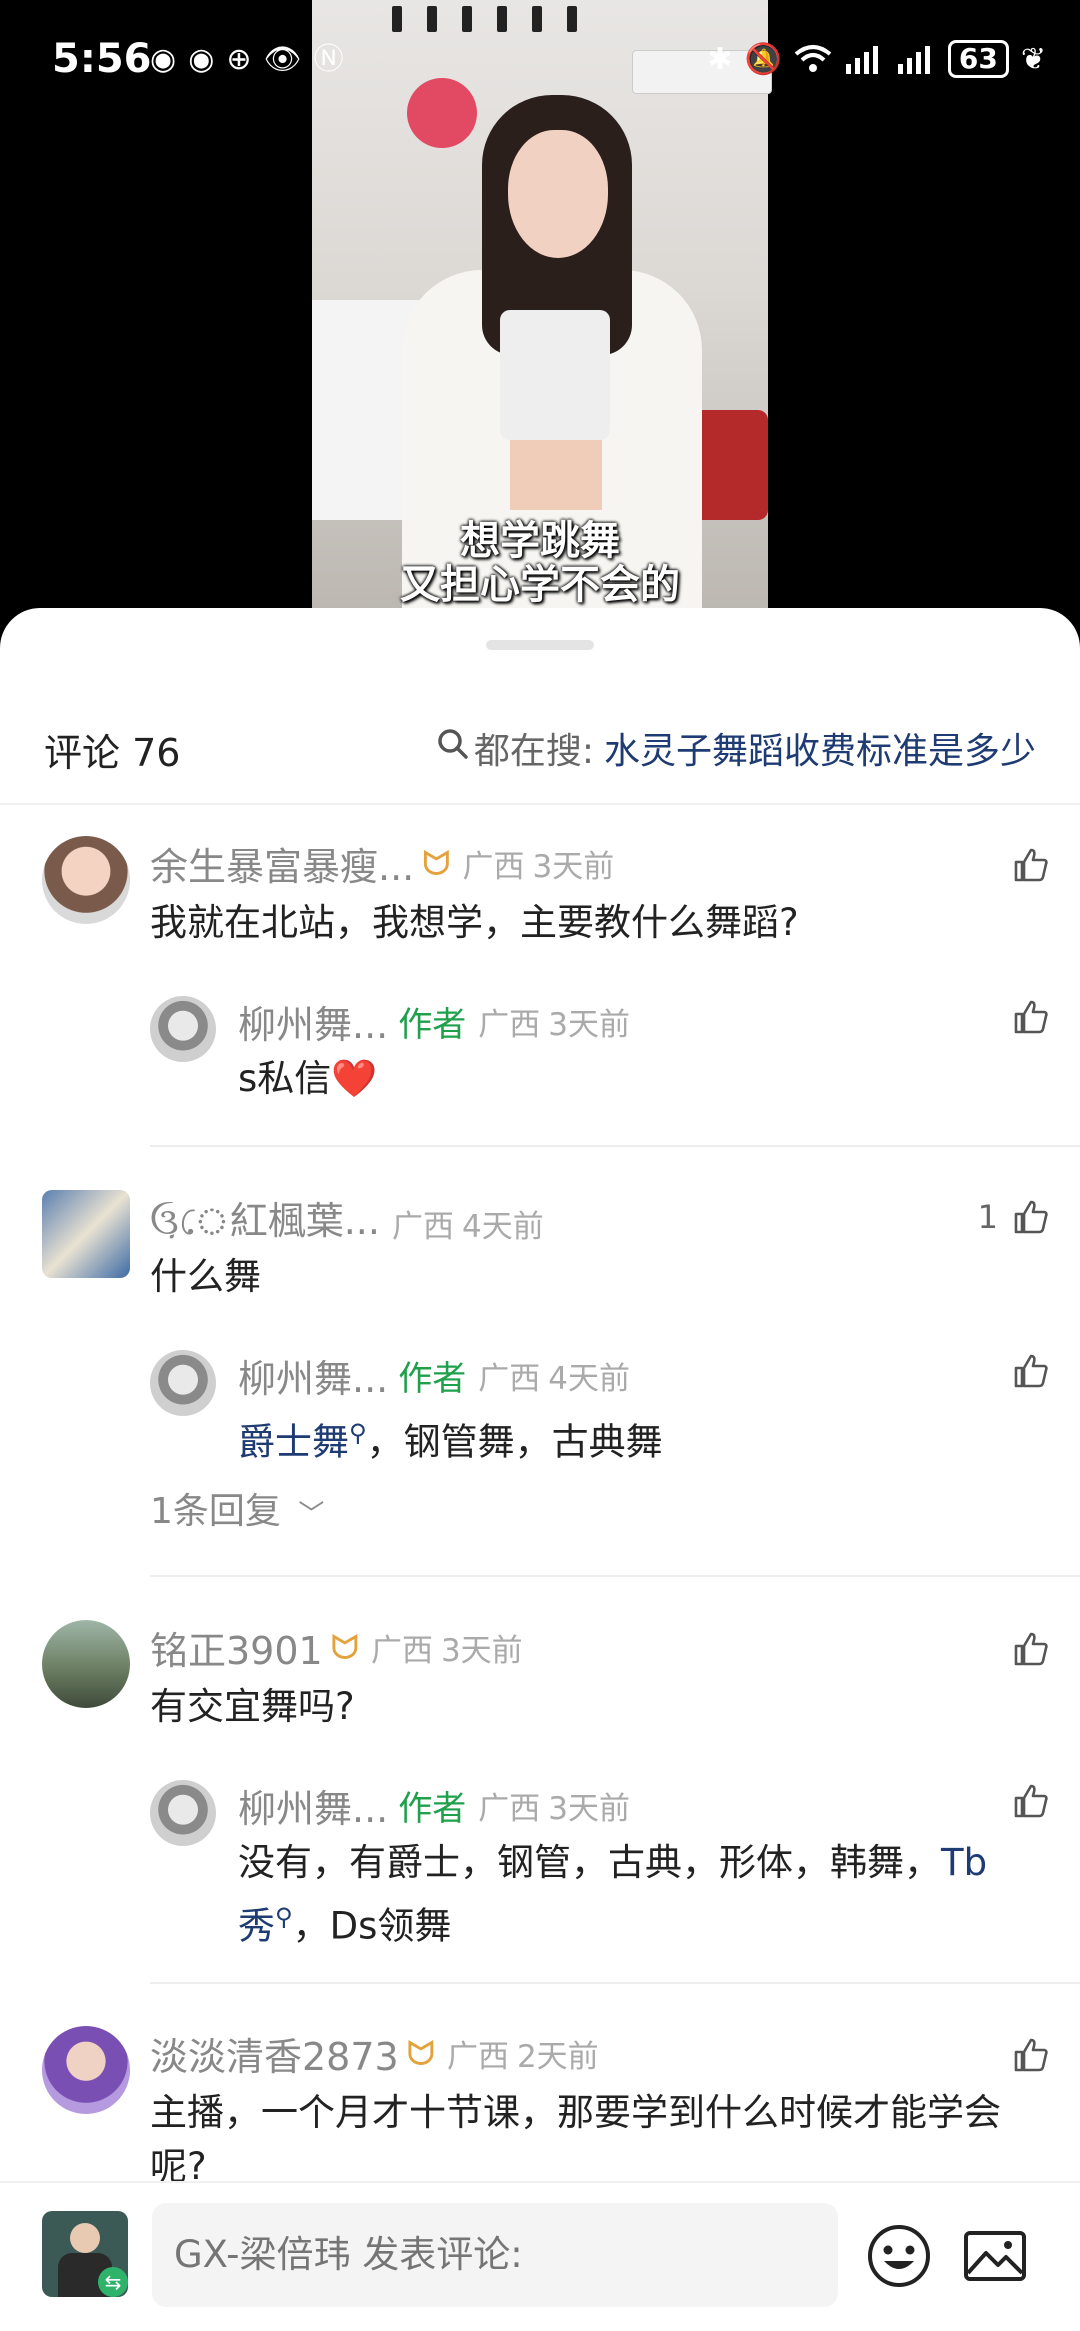 This screenshot has height=2331, width=1080. I want to click on reply-time: 4天前, so click(589, 1379).